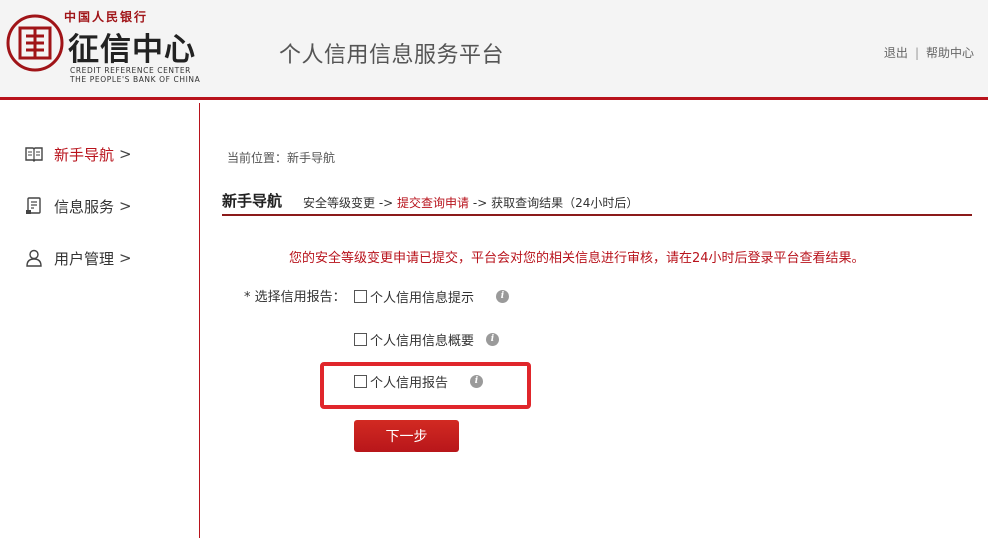 The height and width of the screenshot is (538, 988). I want to click on step-submit-query: 提交查询申请, so click(433, 203).